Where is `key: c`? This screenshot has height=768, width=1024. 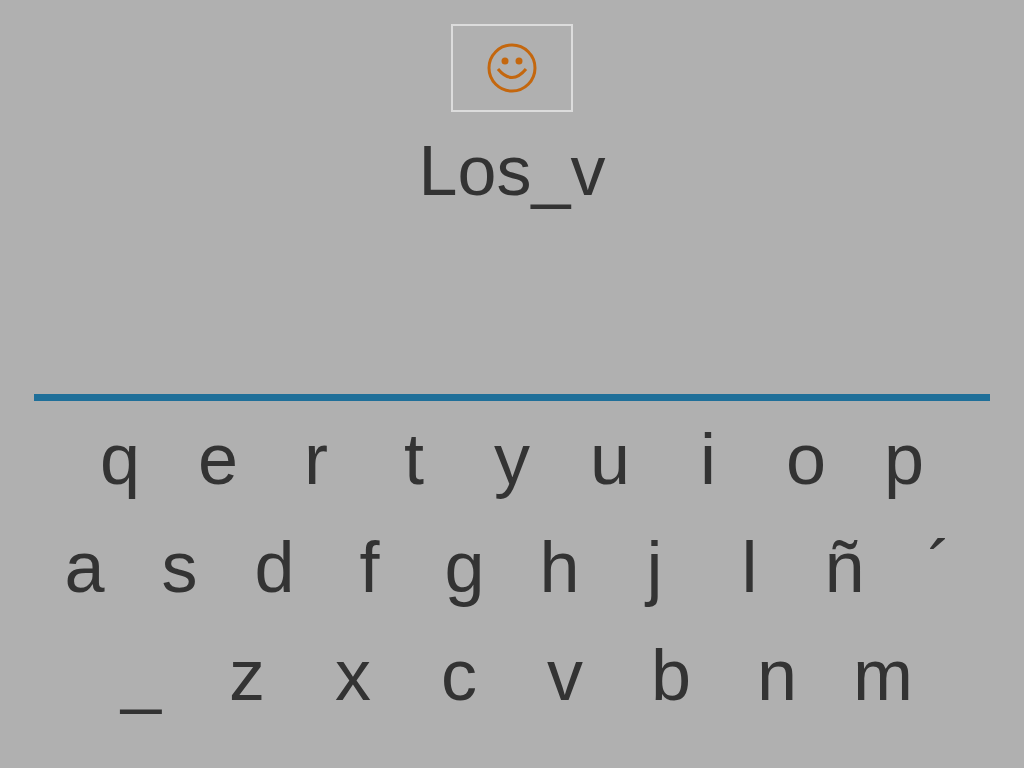
key: c is located at coordinates (459, 675).